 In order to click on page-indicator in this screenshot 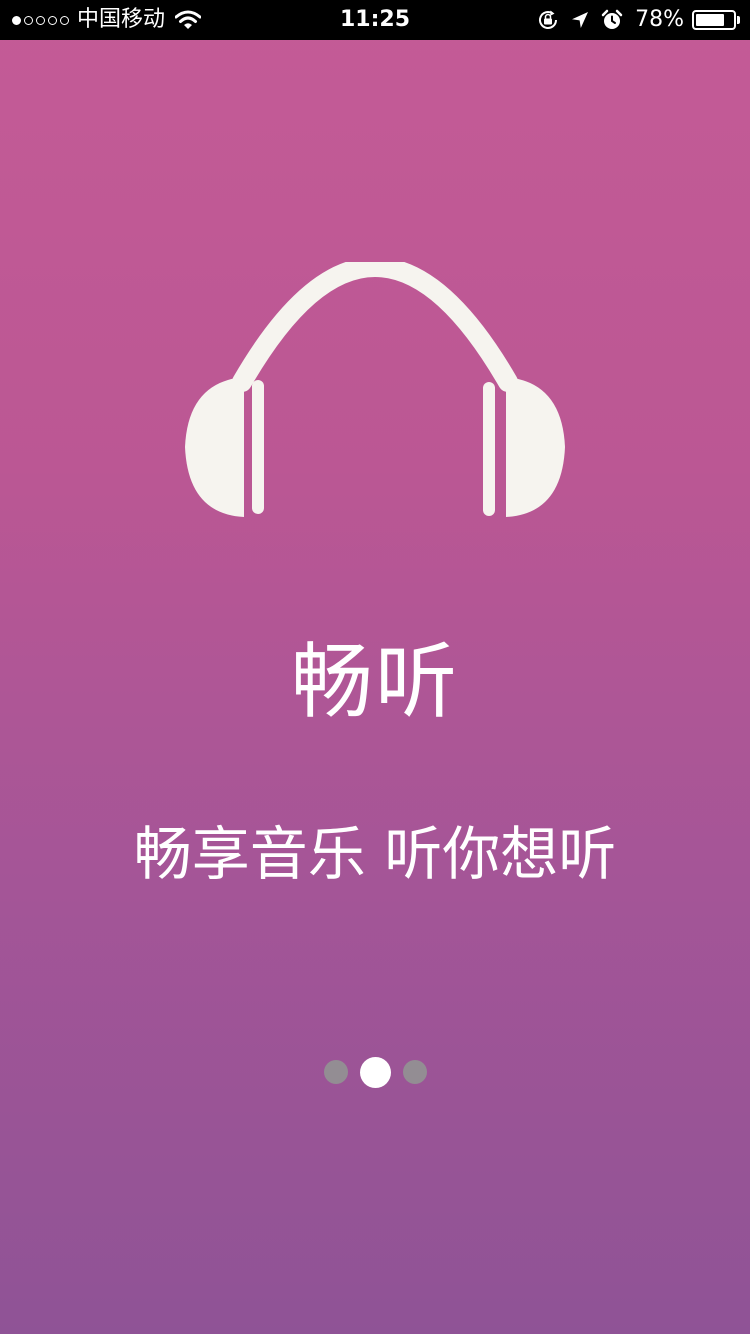, I will do `click(375, 1072)`.